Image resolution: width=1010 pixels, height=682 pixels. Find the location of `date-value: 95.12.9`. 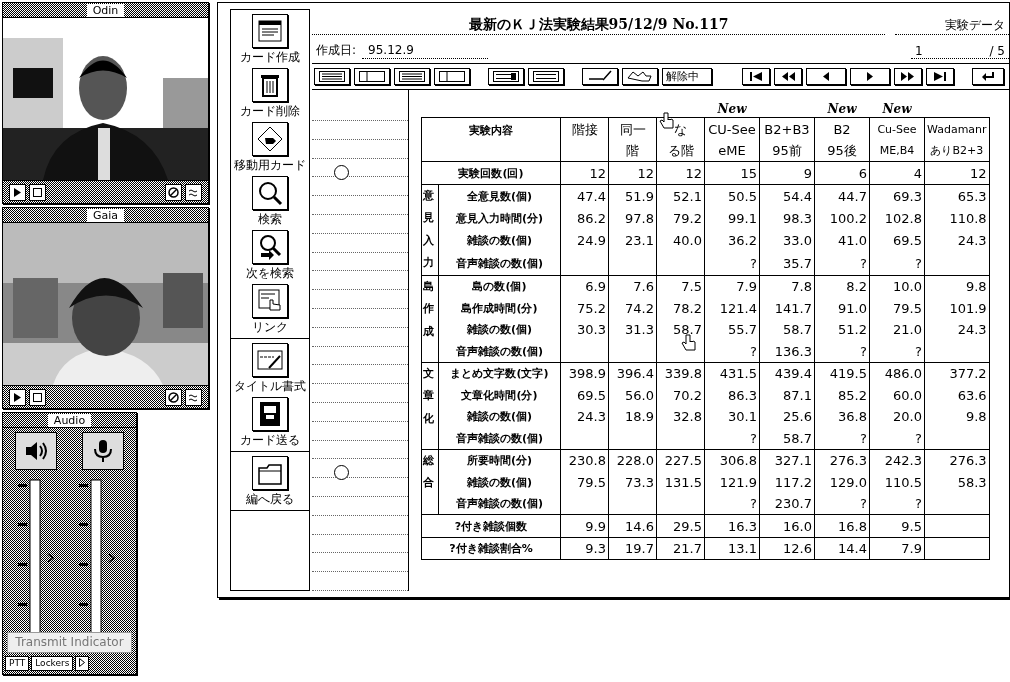

date-value: 95.12.9 is located at coordinates (391, 49).